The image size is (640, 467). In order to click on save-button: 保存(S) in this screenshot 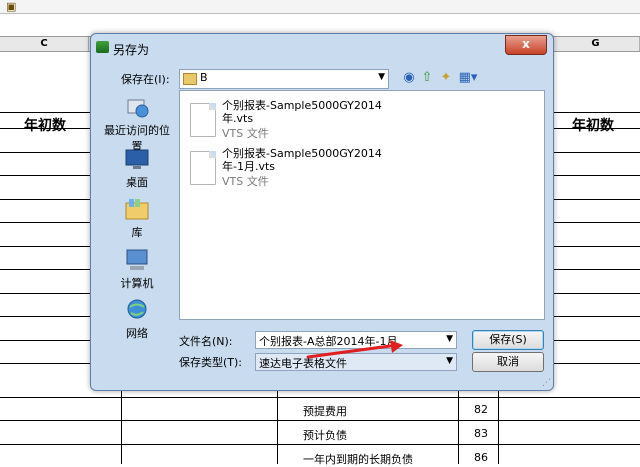, I will do `click(508, 340)`.